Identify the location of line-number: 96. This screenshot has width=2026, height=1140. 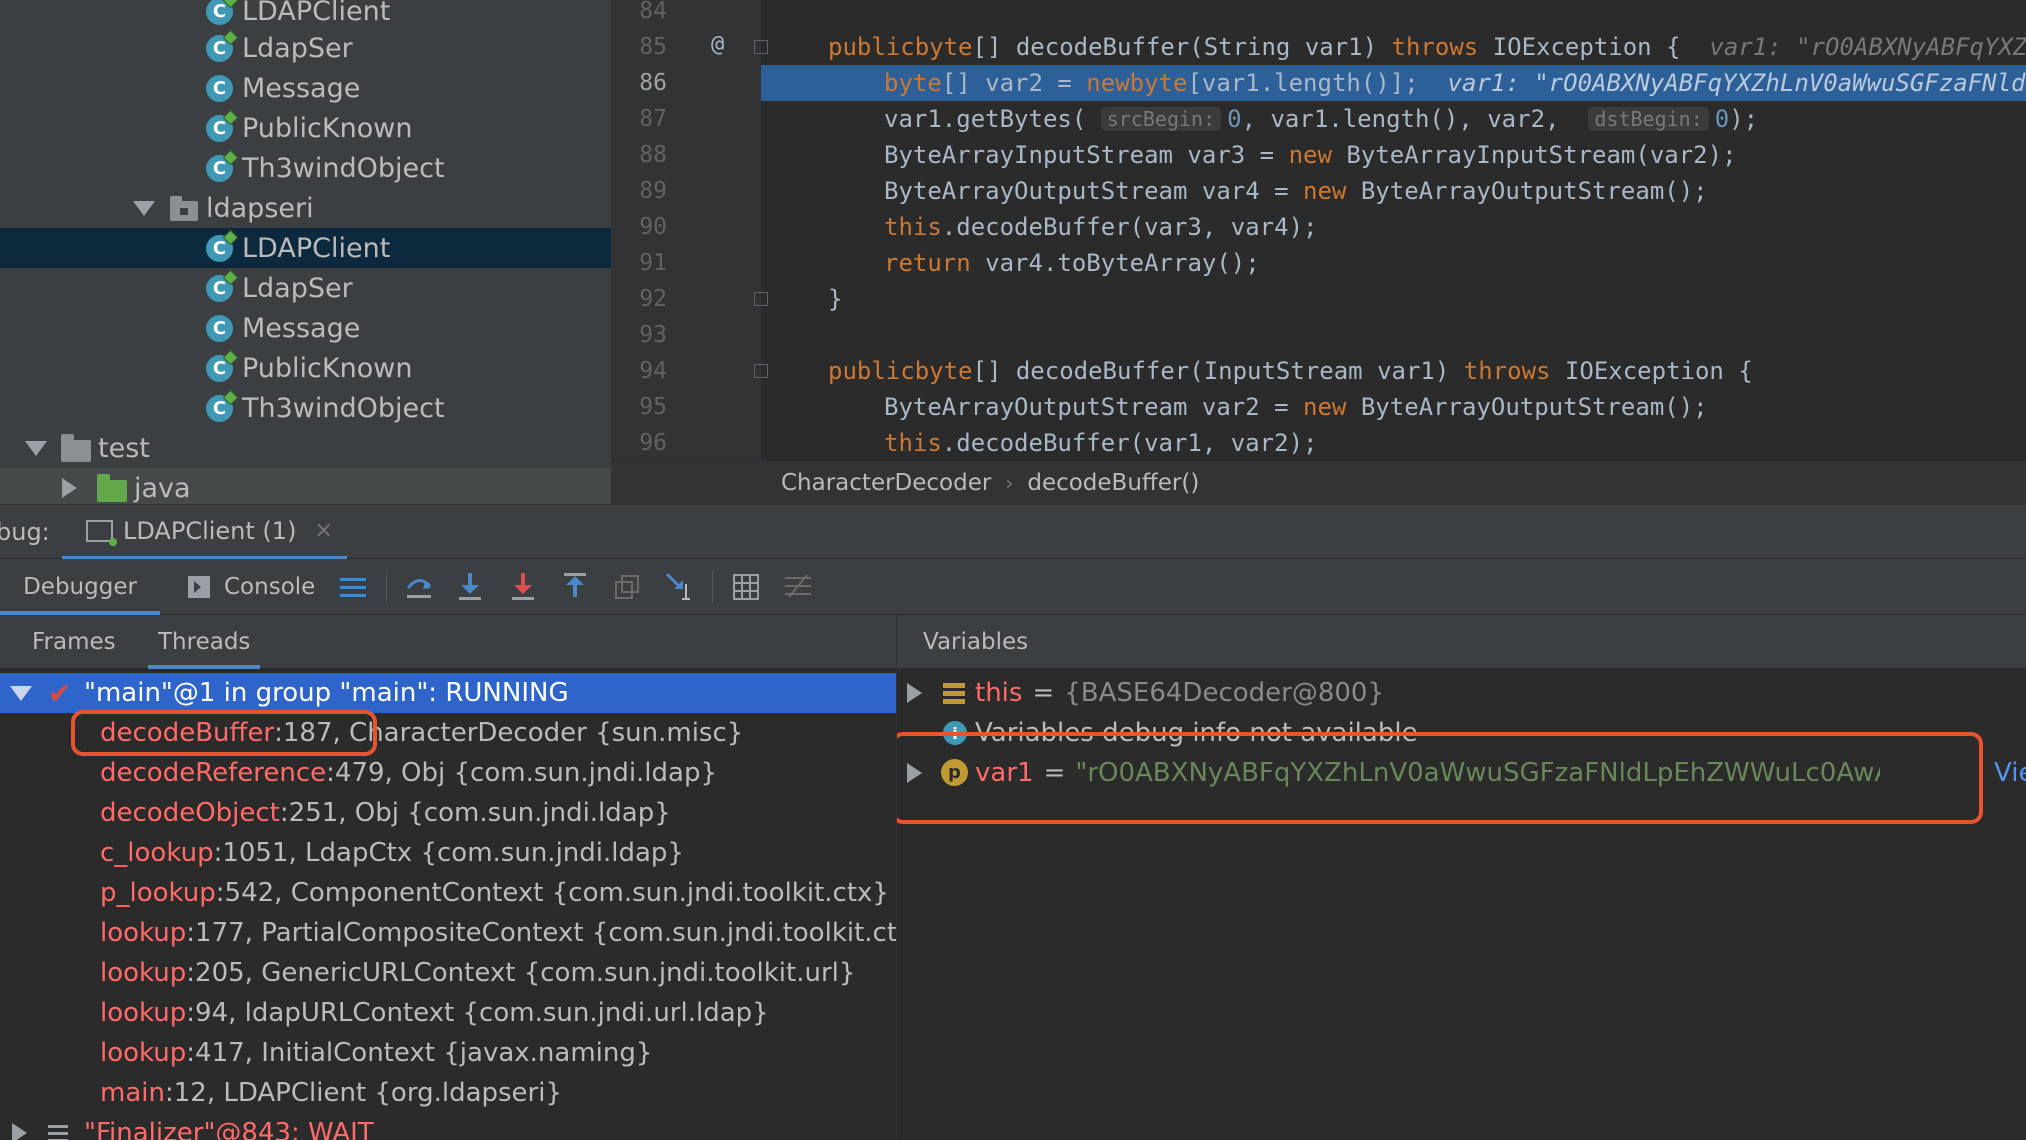
(653, 443).